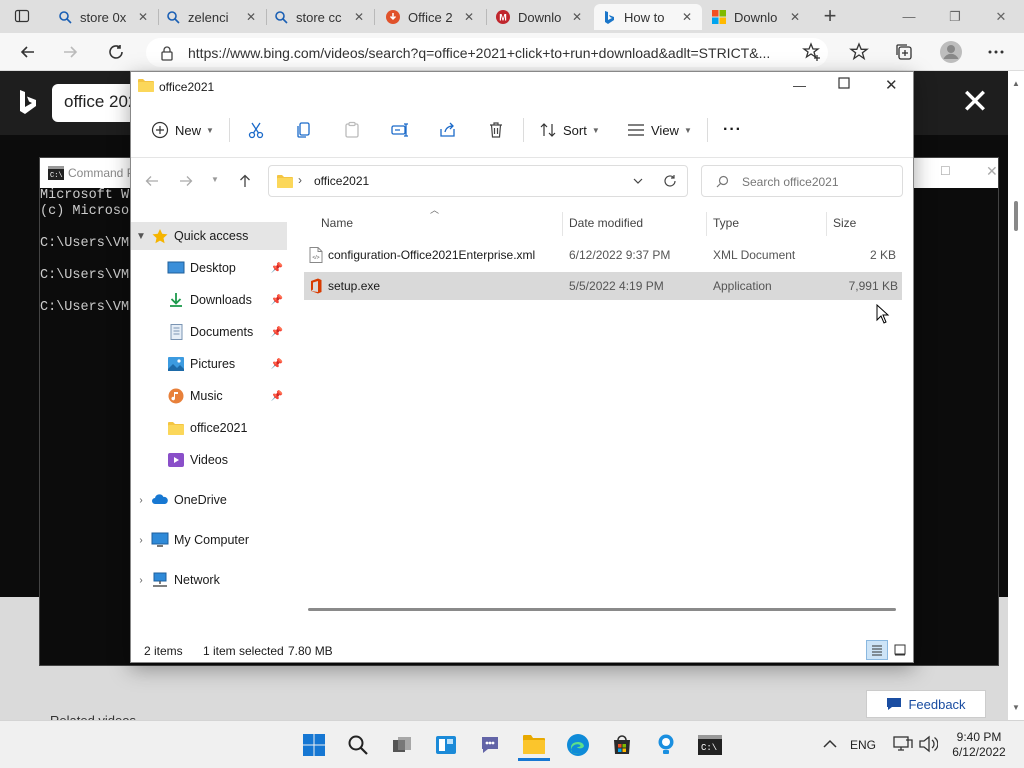 The height and width of the screenshot is (768, 1024). What do you see at coordinates (209, 396) in the screenshot?
I see `nav-music: Music 📌` at bounding box center [209, 396].